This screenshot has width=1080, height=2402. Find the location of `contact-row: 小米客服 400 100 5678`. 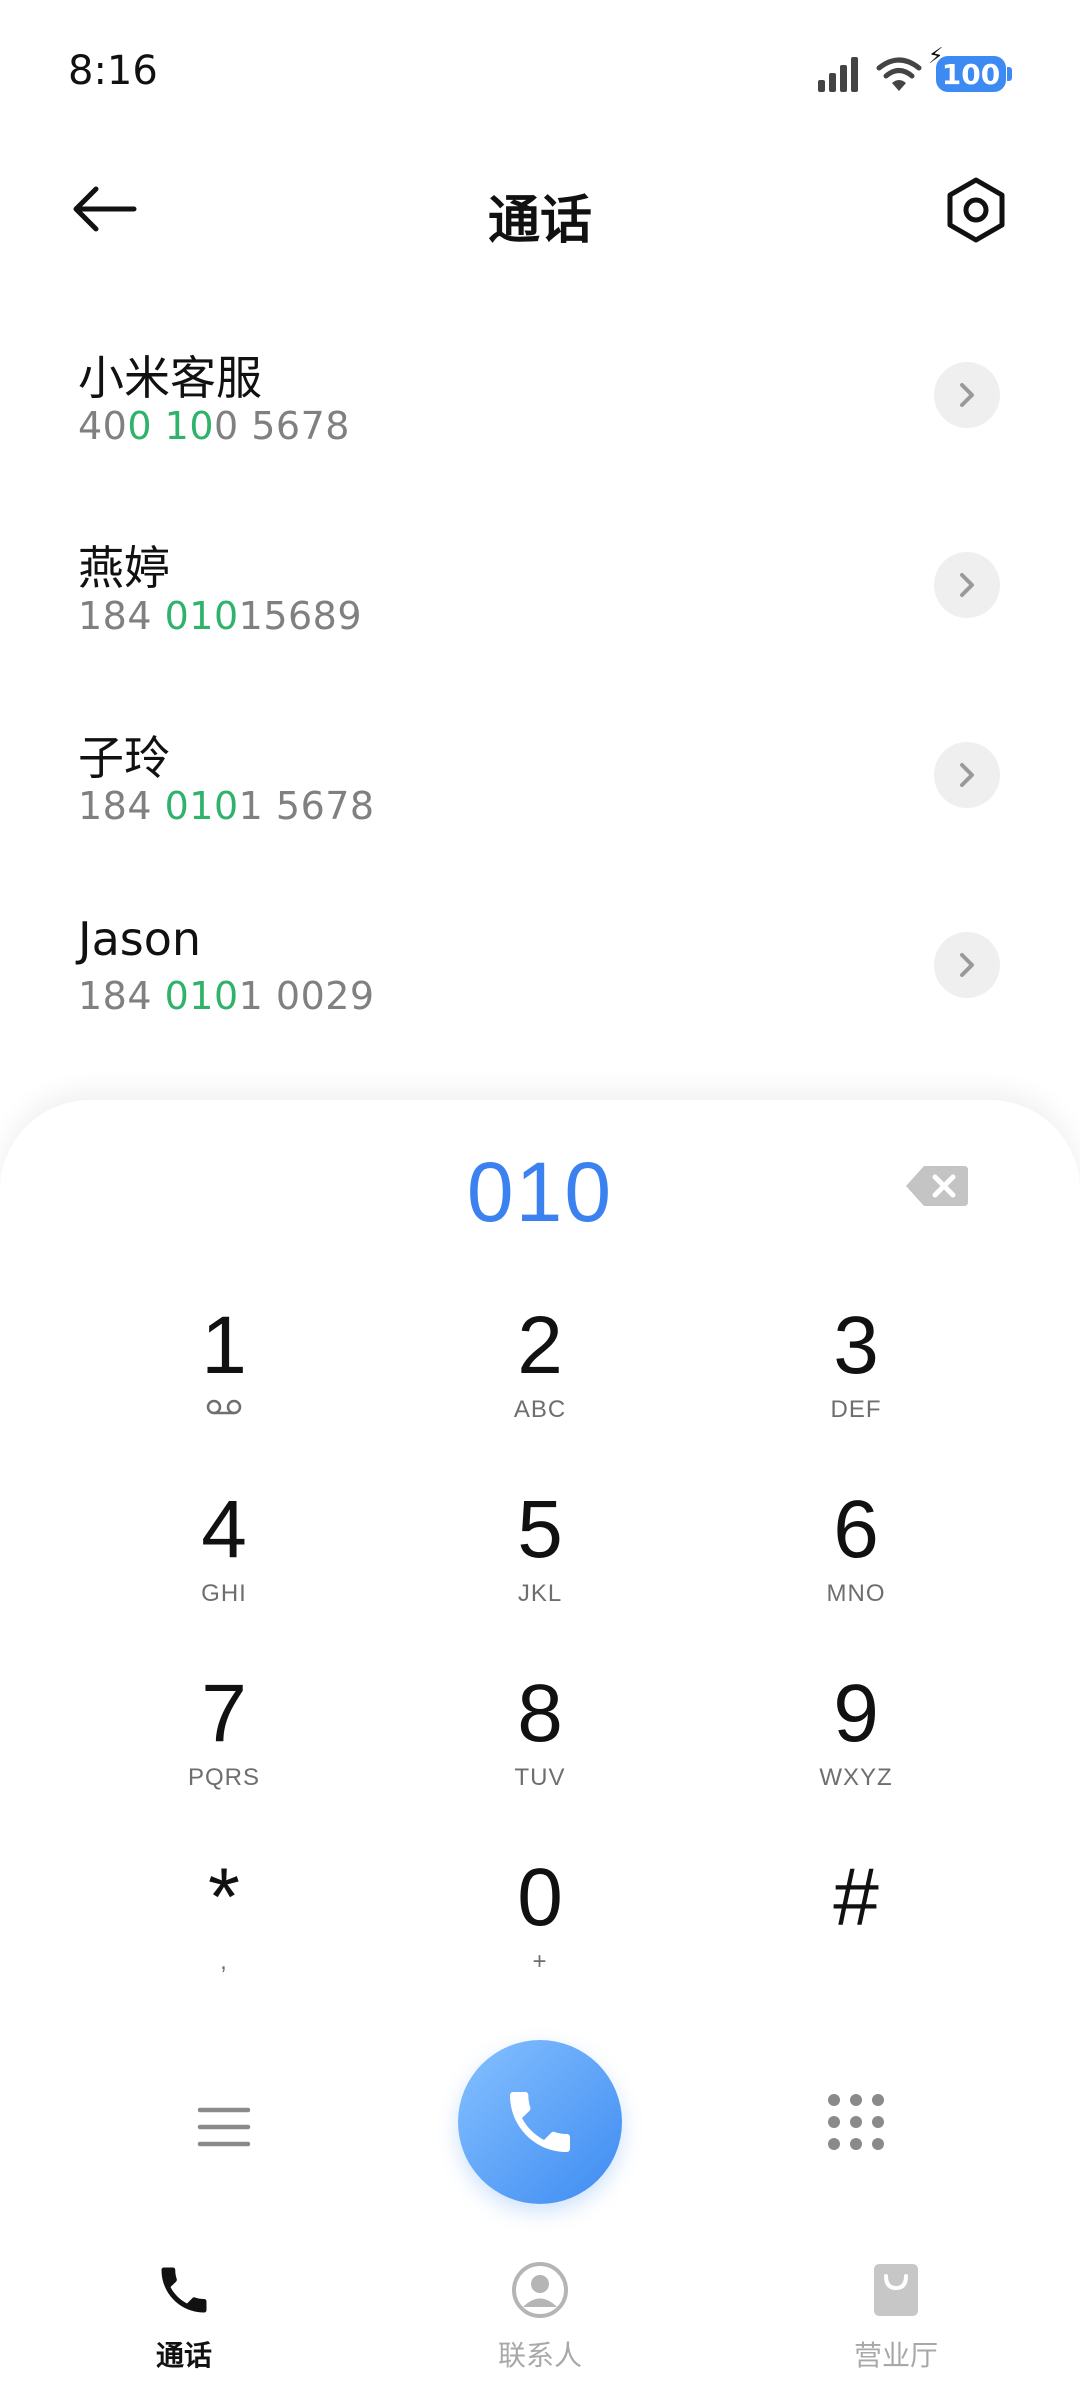

contact-row: 小米客服 400 100 5678 is located at coordinates (540, 395).